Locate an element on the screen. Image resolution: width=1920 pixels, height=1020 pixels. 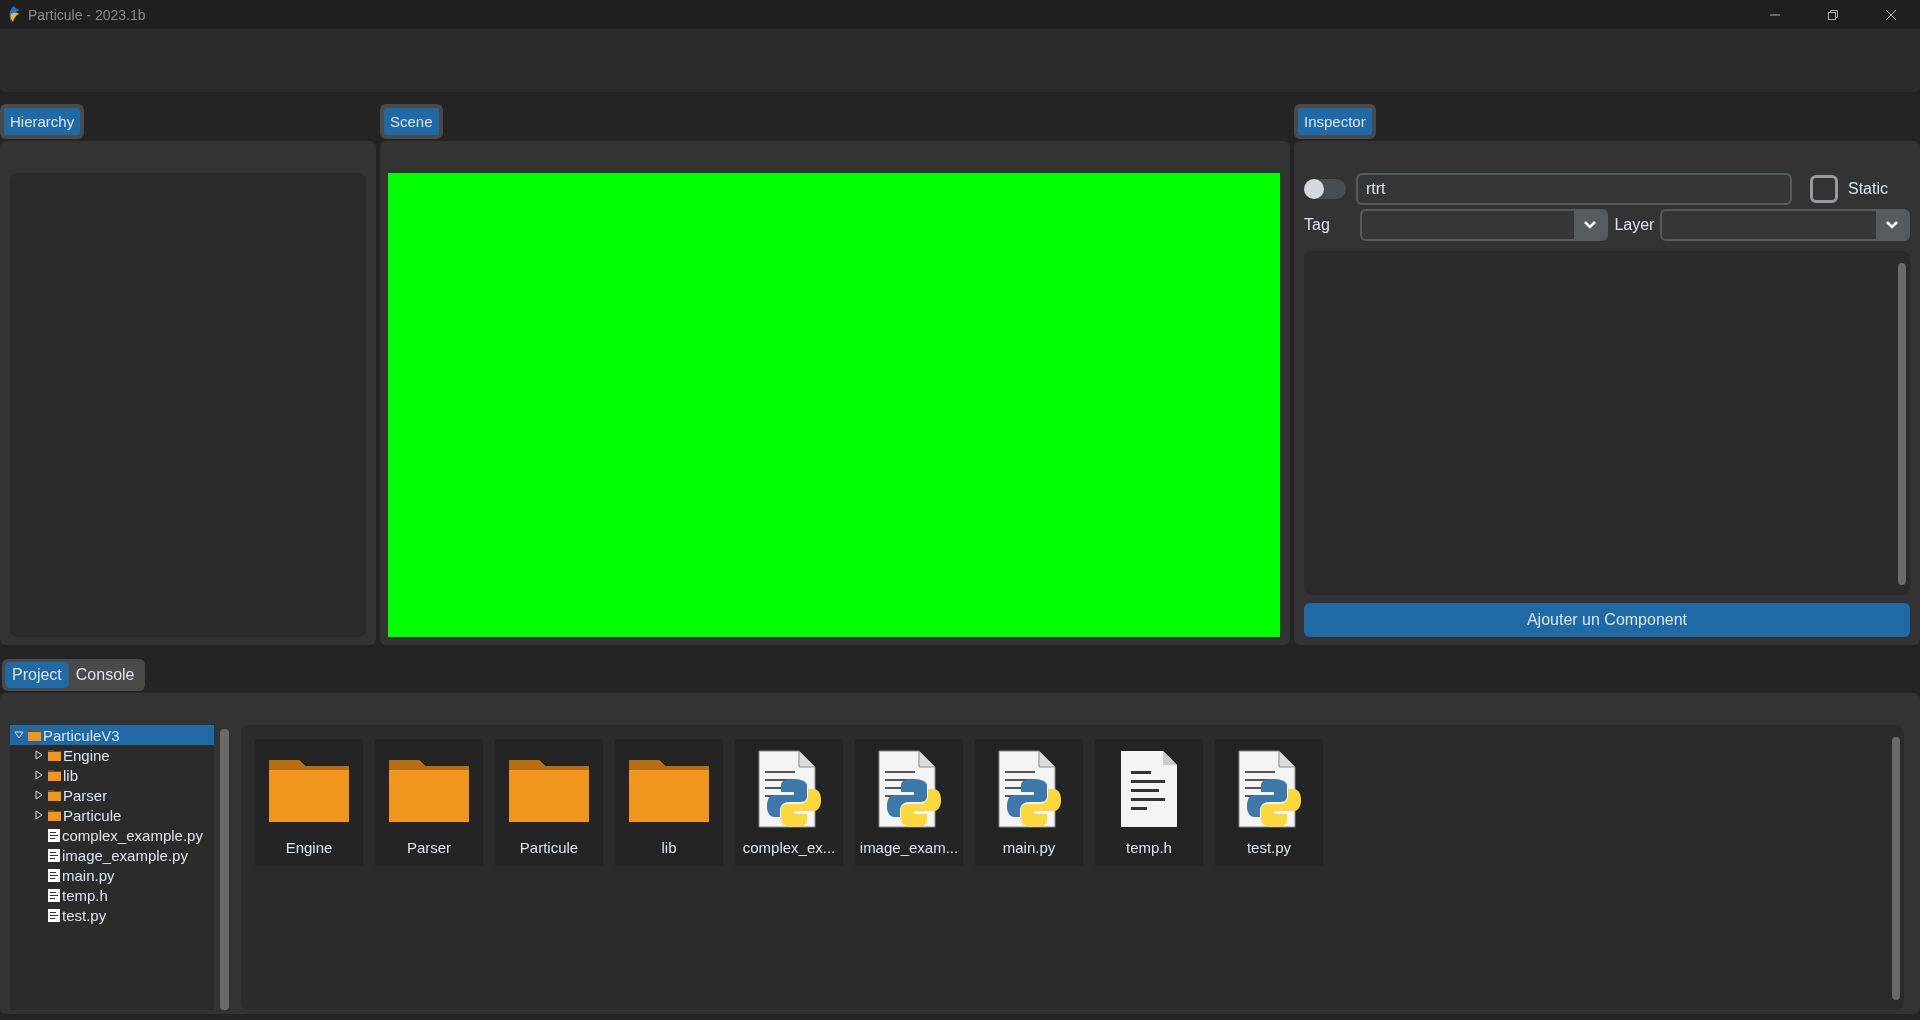
file-tile: main.py is located at coordinates (1029, 802).